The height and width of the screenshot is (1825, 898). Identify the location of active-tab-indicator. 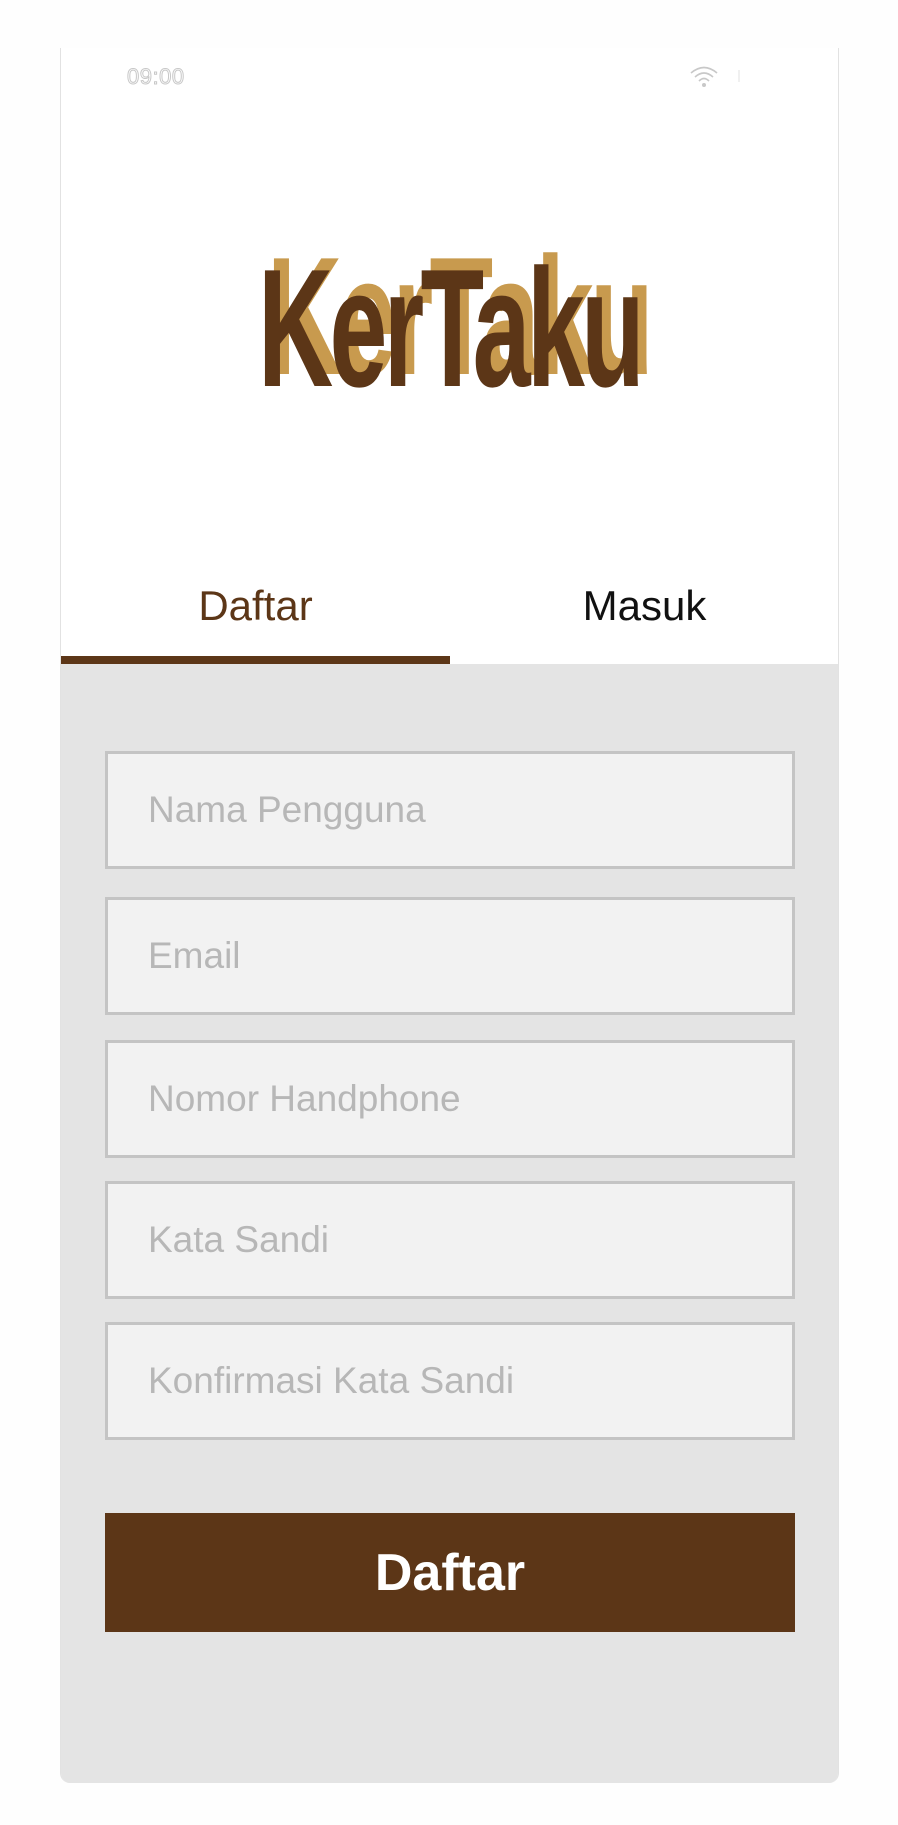
(255, 660).